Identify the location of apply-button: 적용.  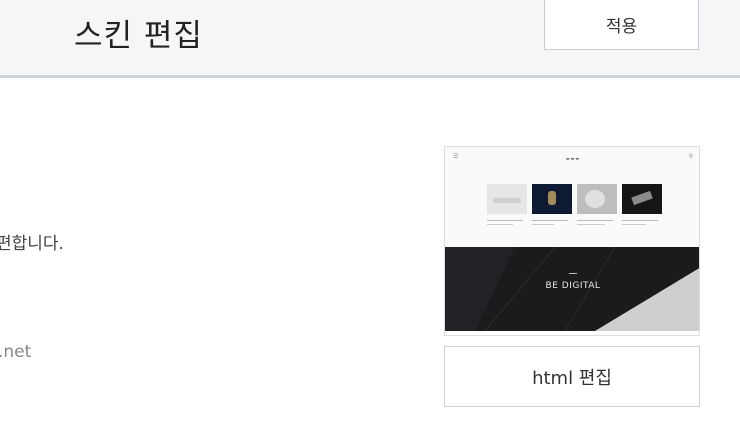
(621, 25).